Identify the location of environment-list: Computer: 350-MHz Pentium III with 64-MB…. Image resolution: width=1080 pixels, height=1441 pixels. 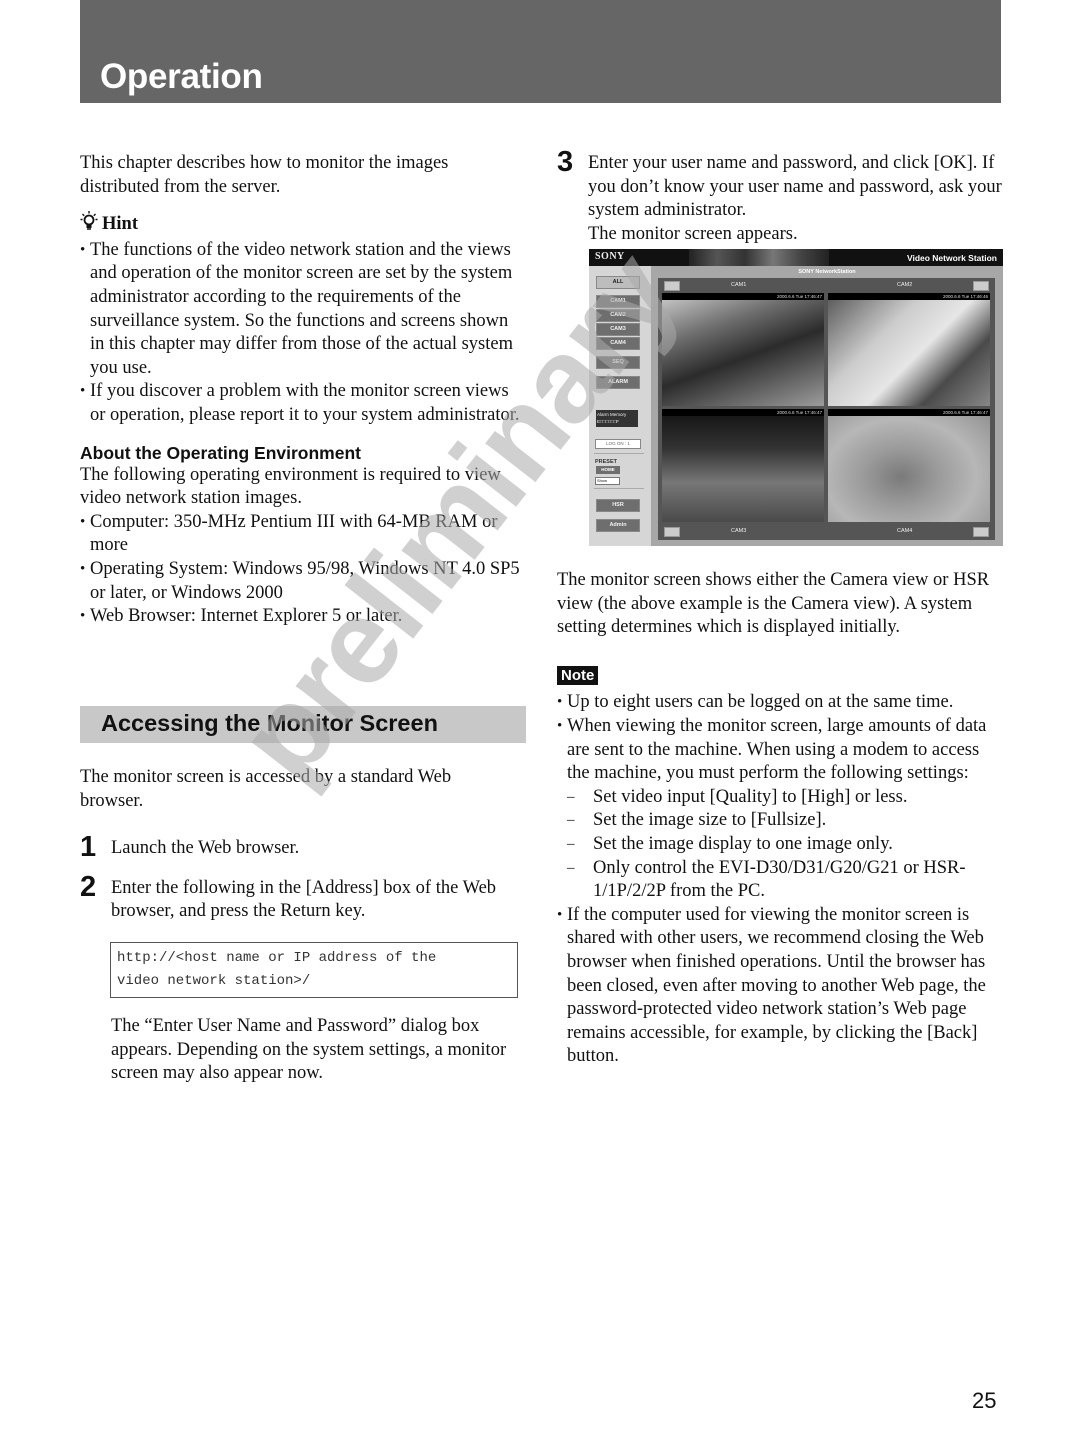
(302, 570).